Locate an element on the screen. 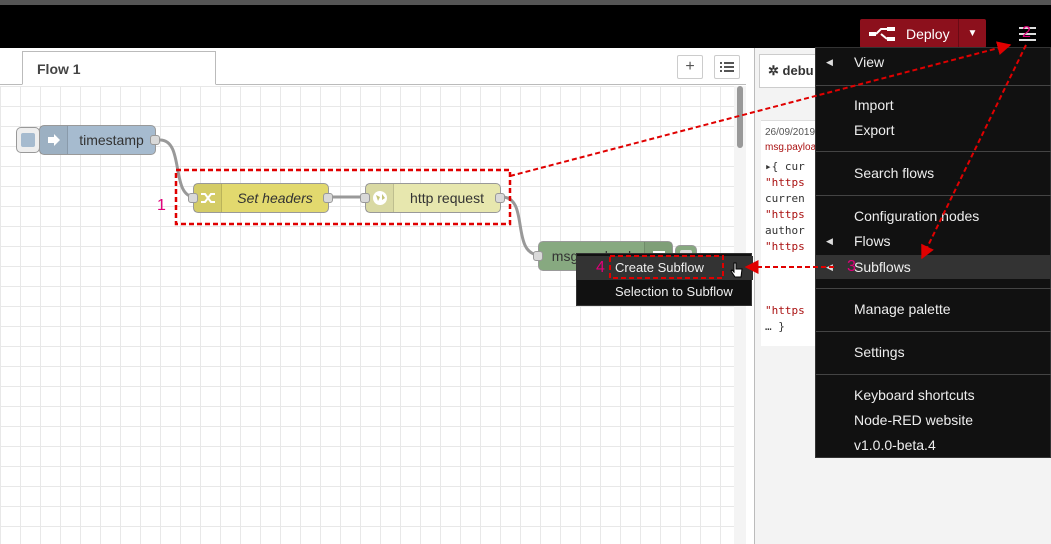 Image resolution: width=1051 pixels, height=544 pixels. menu-item-selection-to-subflow: Selection to Subflow is located at coordinates (665, 292).